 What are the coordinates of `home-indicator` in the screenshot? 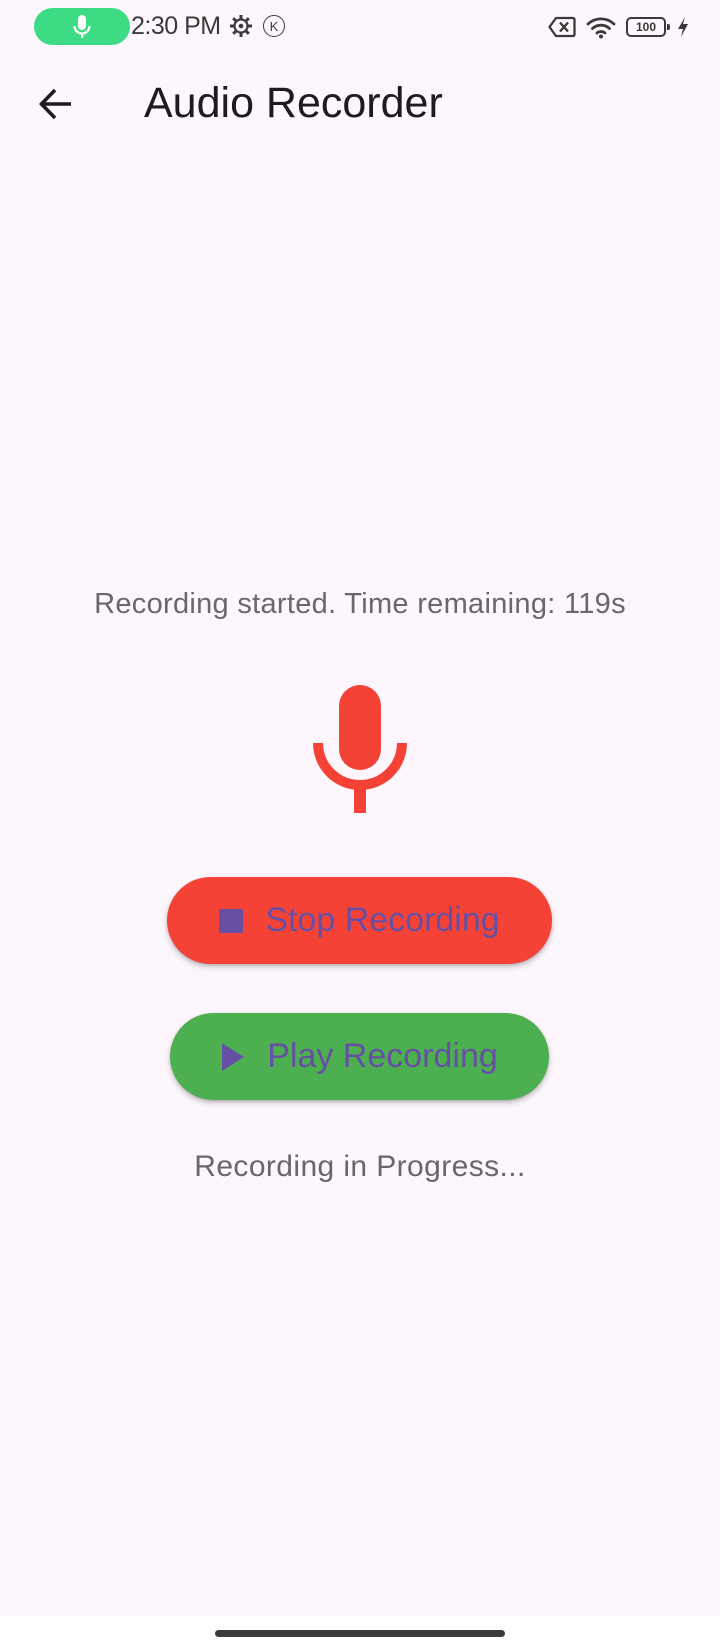 It's located at (360, 1633).